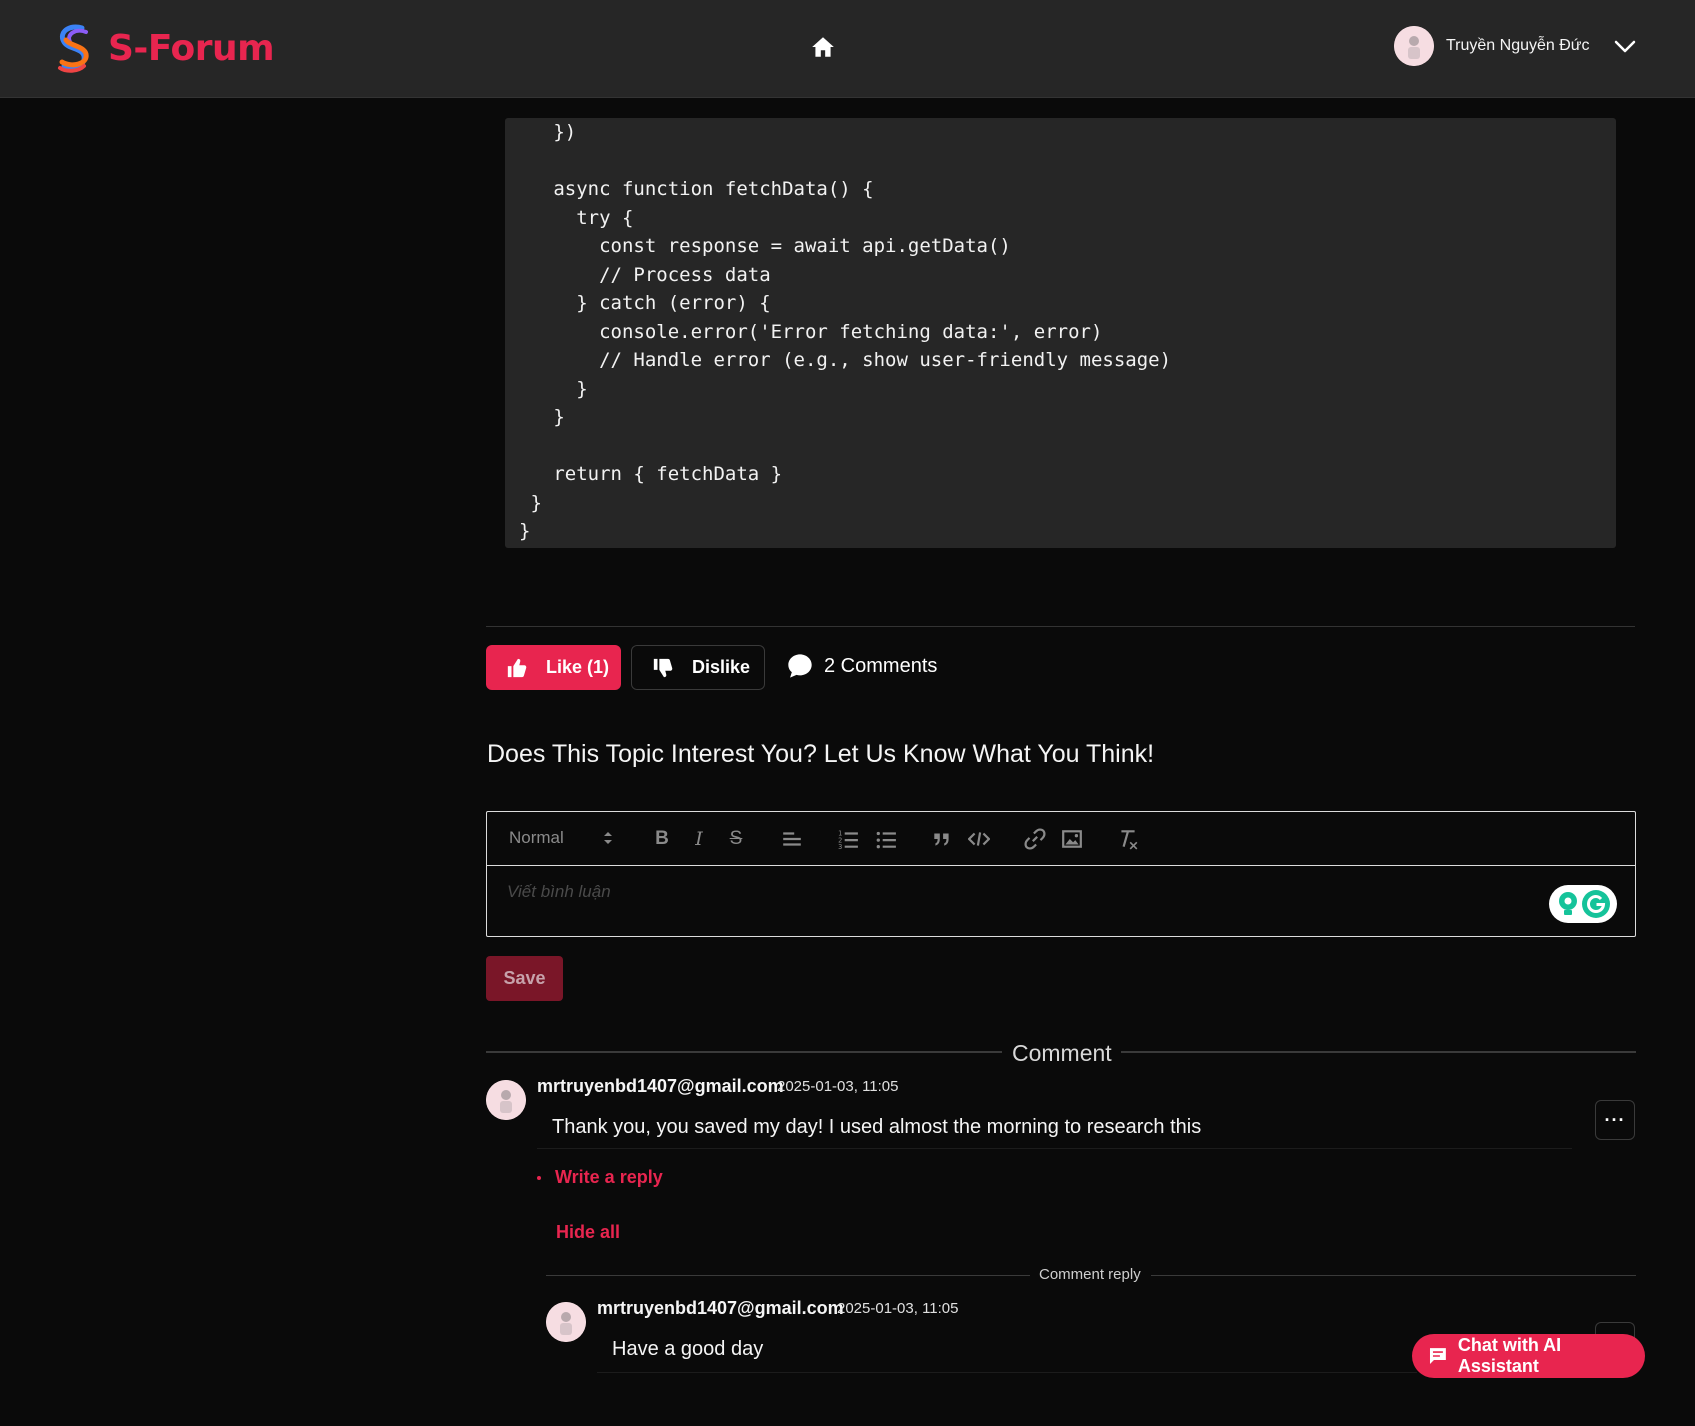 The height and width of the screenshot is (1426, 1695). I want to click on write-reply-link: Write a reply, so click(600, 1177).